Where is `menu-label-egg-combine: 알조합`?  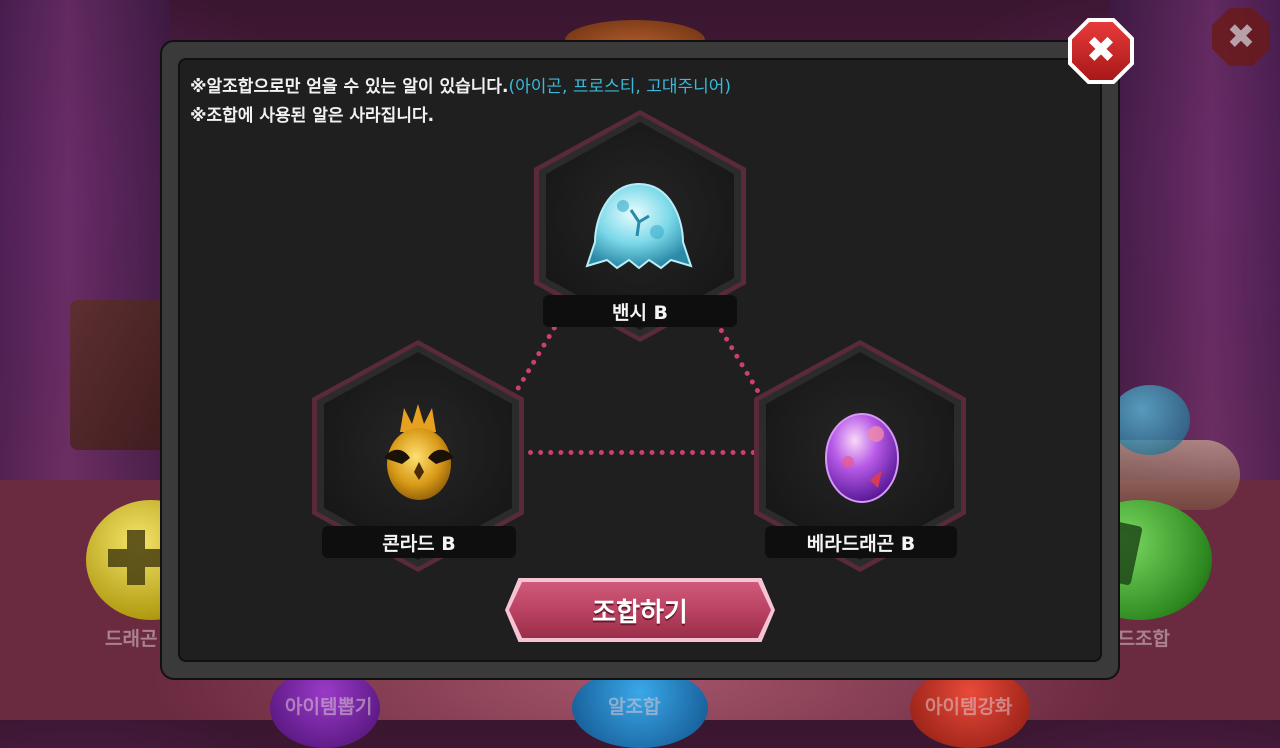
menu-label-egg-combine: 알조합 is located at coordinates (634, 707).